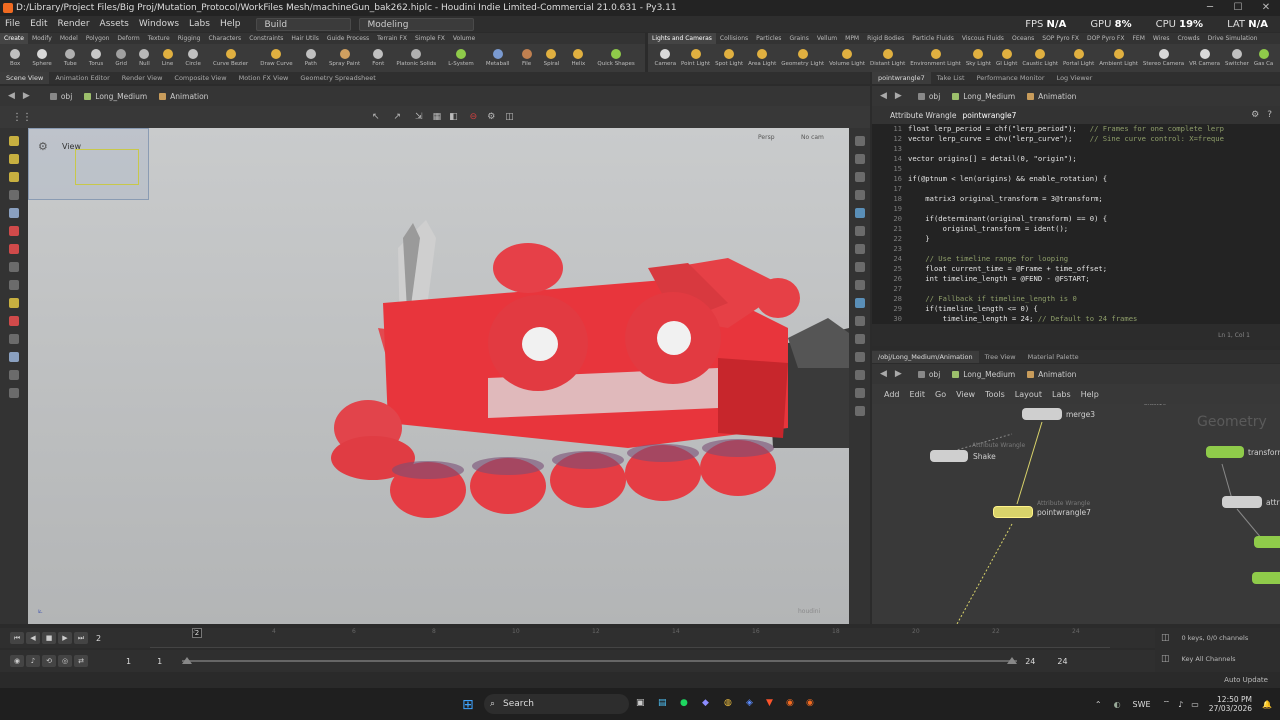 The height and width of the screenshot is (720, 1280). I want to click on bg-icon, so click(859, 303).